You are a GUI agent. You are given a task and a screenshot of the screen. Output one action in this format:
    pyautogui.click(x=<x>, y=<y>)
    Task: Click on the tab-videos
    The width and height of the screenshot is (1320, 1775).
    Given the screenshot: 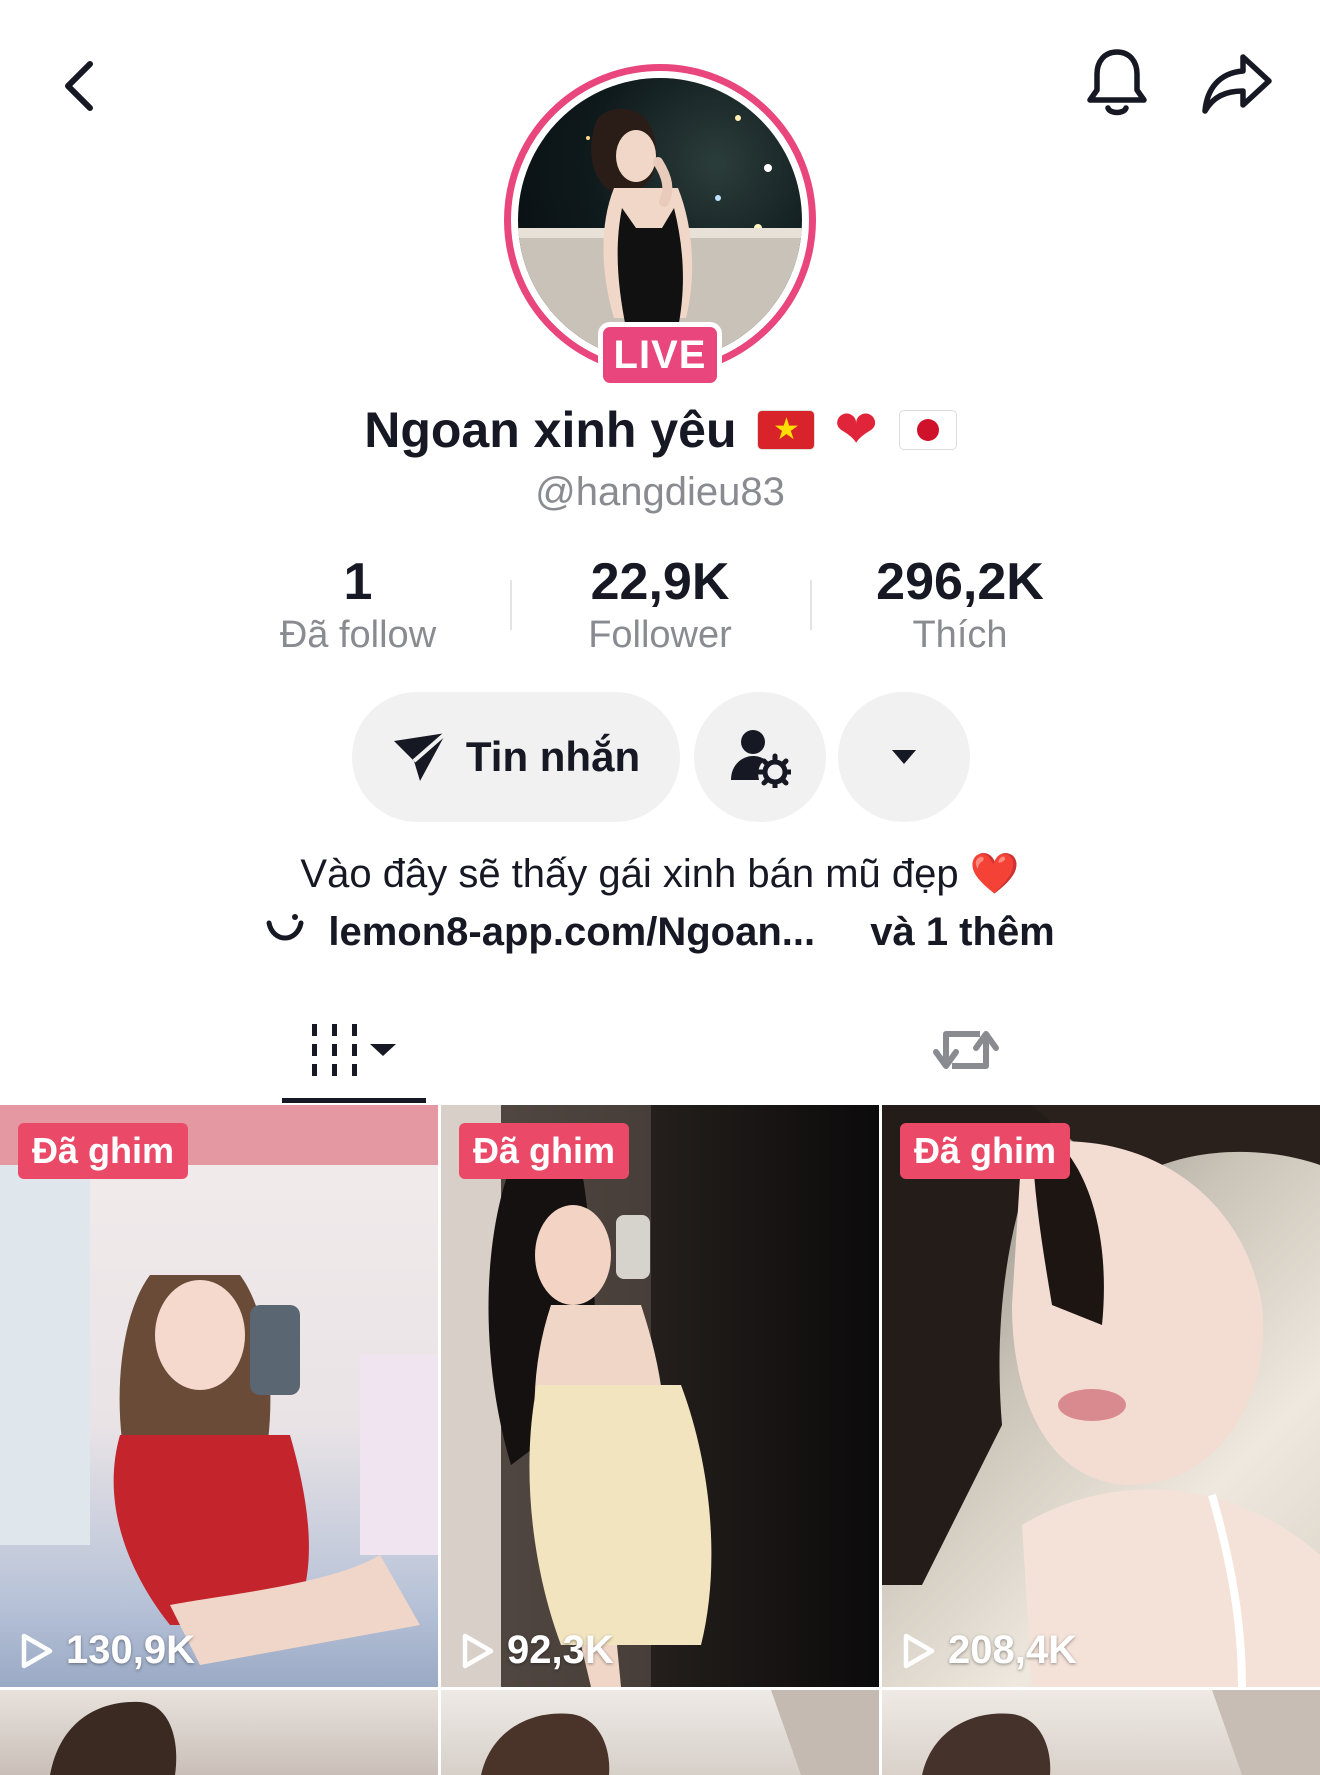 What is the action you would take?
    pyautogui.click(x=354, y=1050)
    